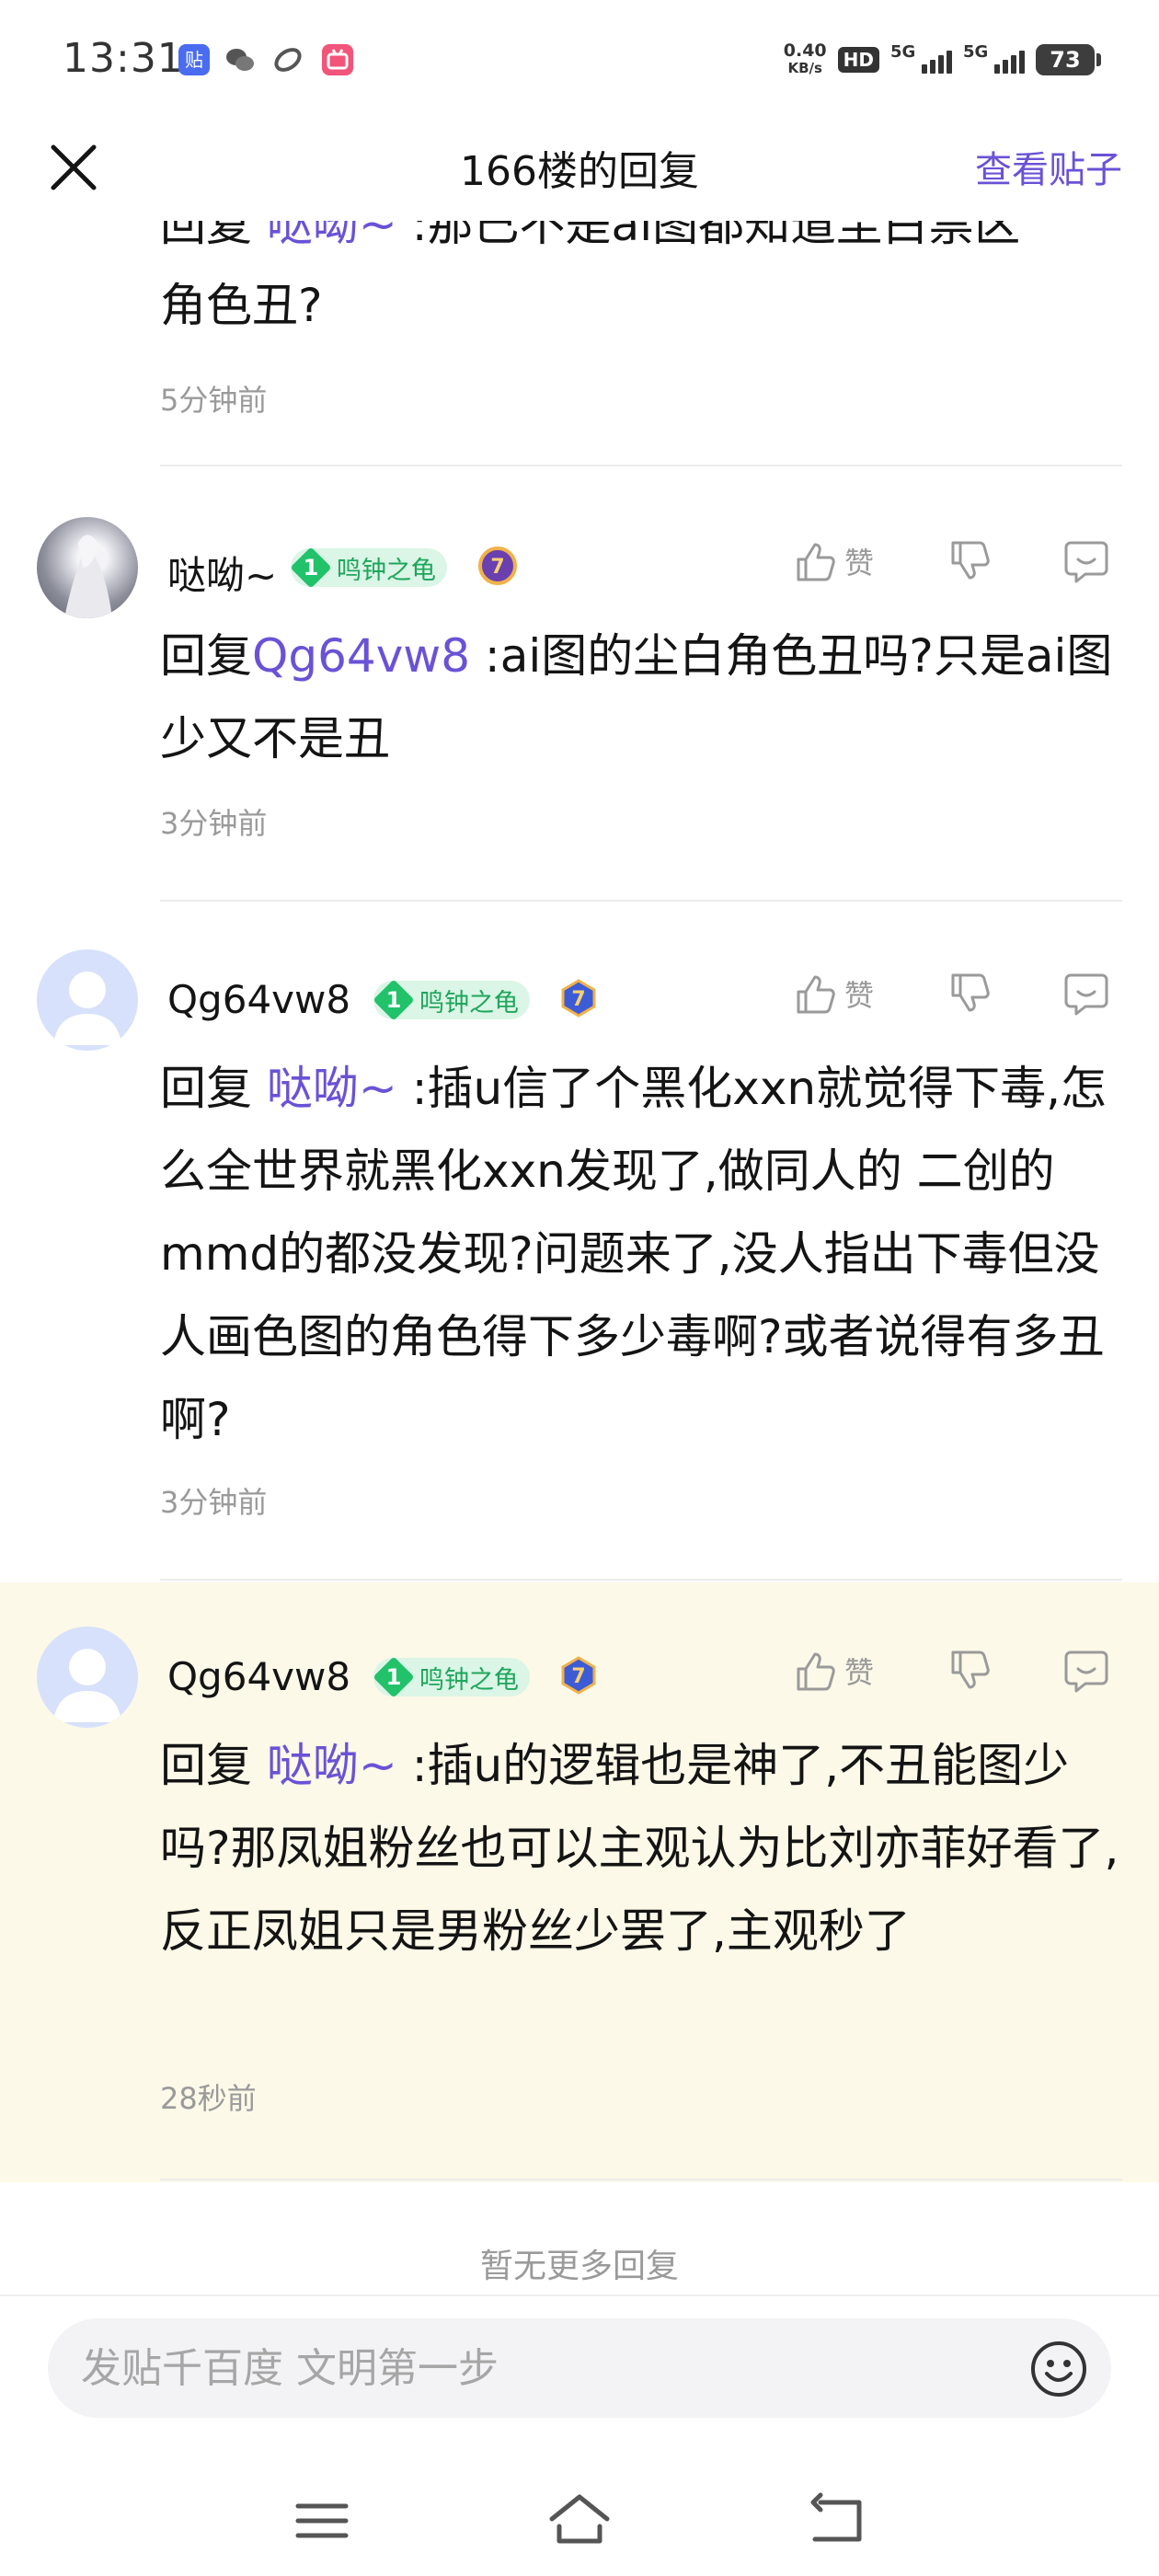 This screenshot has height=2576, width=1159. Describe the element at coordinates (214, 400) in the screenshot. I see `timestamp: 5分钟前` at that location.